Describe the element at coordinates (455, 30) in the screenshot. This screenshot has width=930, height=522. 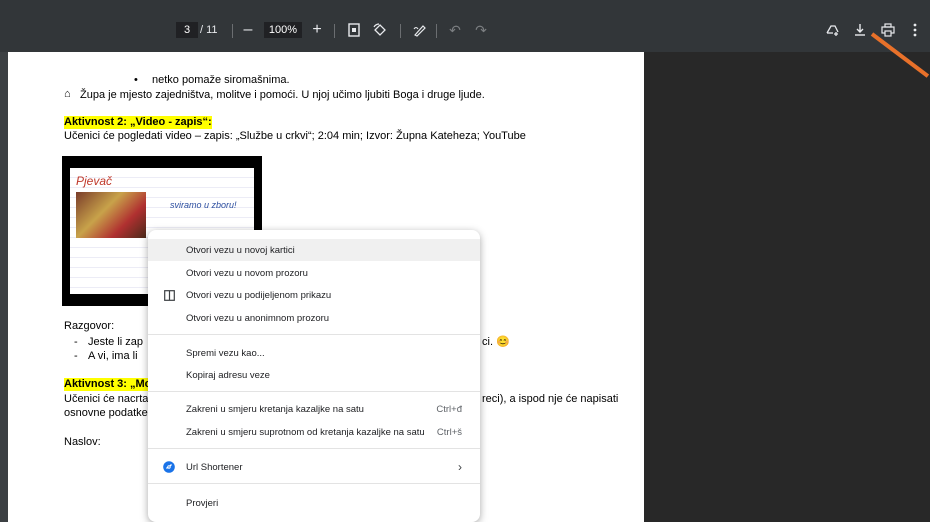
I see `undo-icon: ↶` at that location.